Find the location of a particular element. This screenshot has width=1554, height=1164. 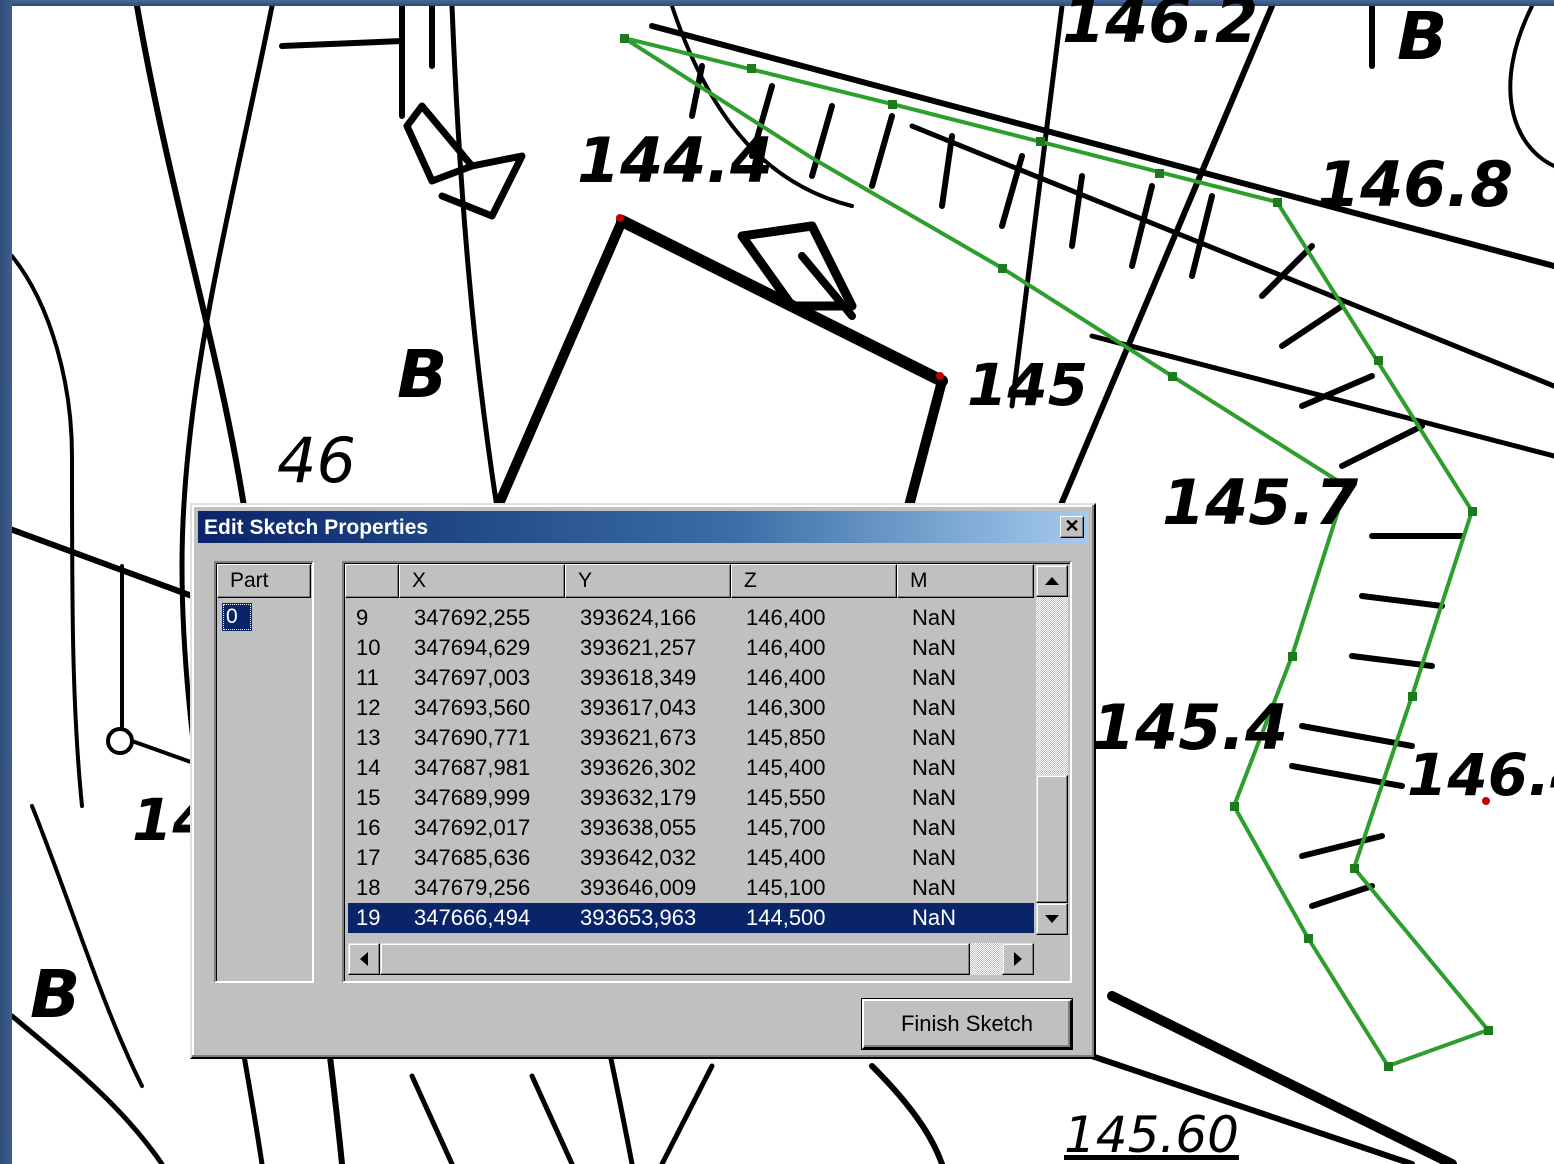

y-cell: 393653,963 is located at coordinates (638, 918).